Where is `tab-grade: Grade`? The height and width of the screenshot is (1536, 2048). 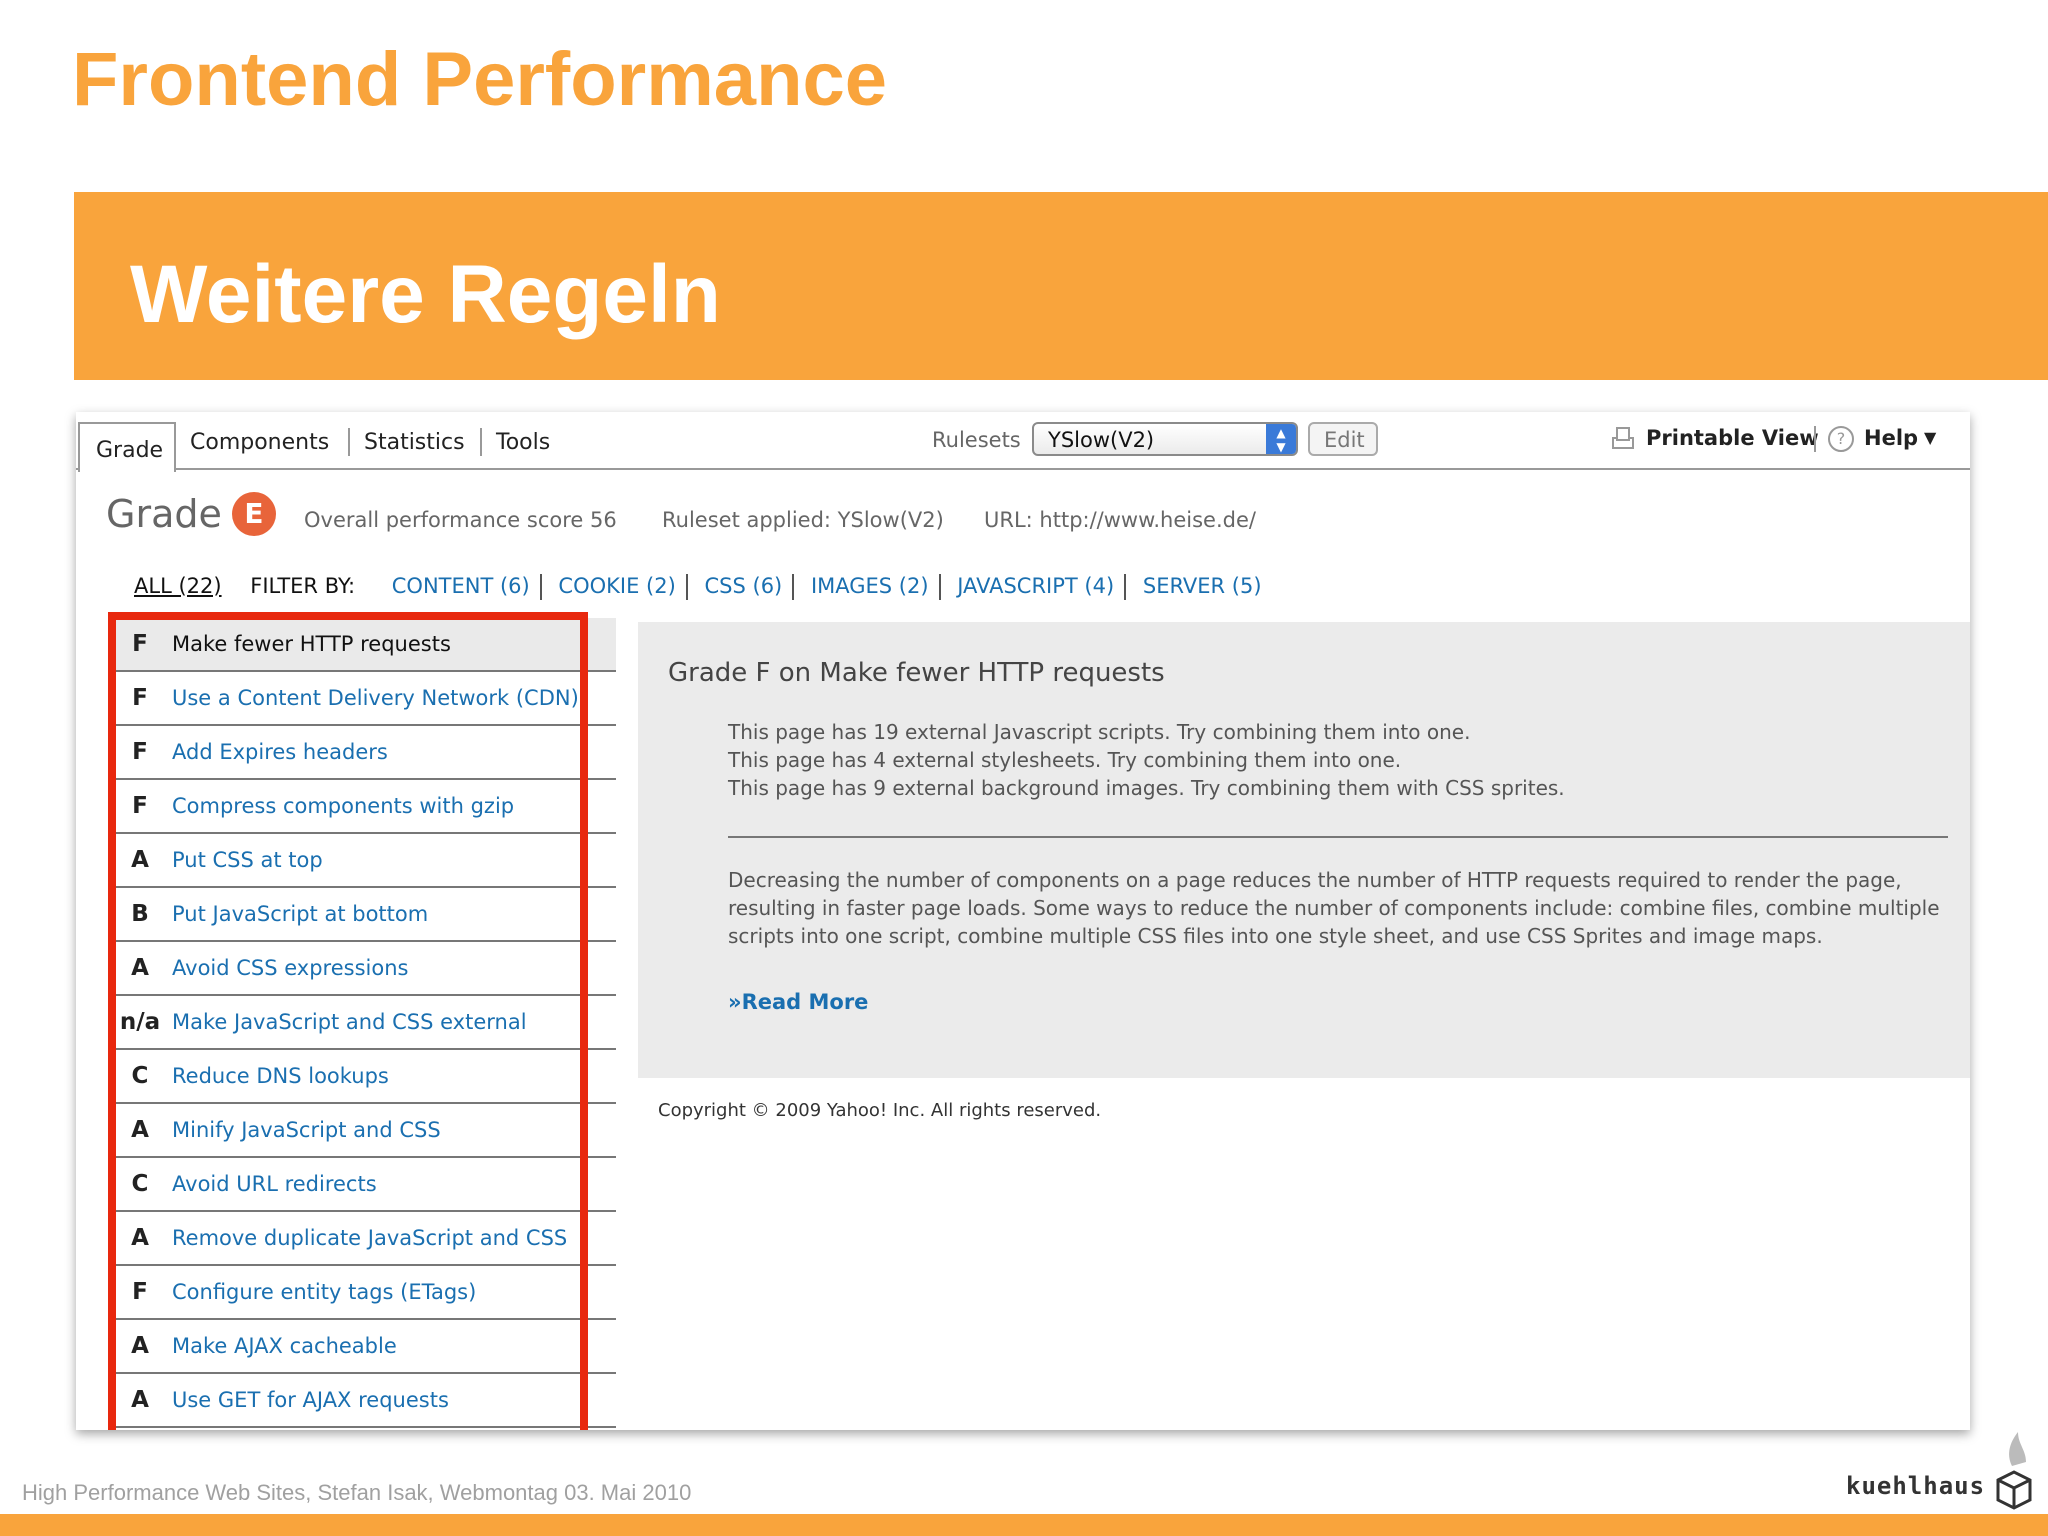
tab-grade: Grade is located at coordinates (127, 447).